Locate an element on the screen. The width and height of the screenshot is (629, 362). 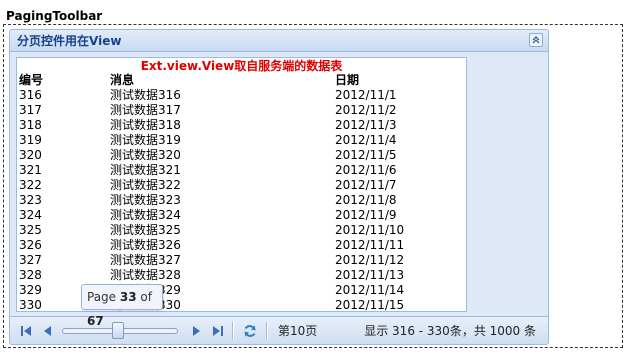
prev-page-icon is located at coordinates (47, 331).